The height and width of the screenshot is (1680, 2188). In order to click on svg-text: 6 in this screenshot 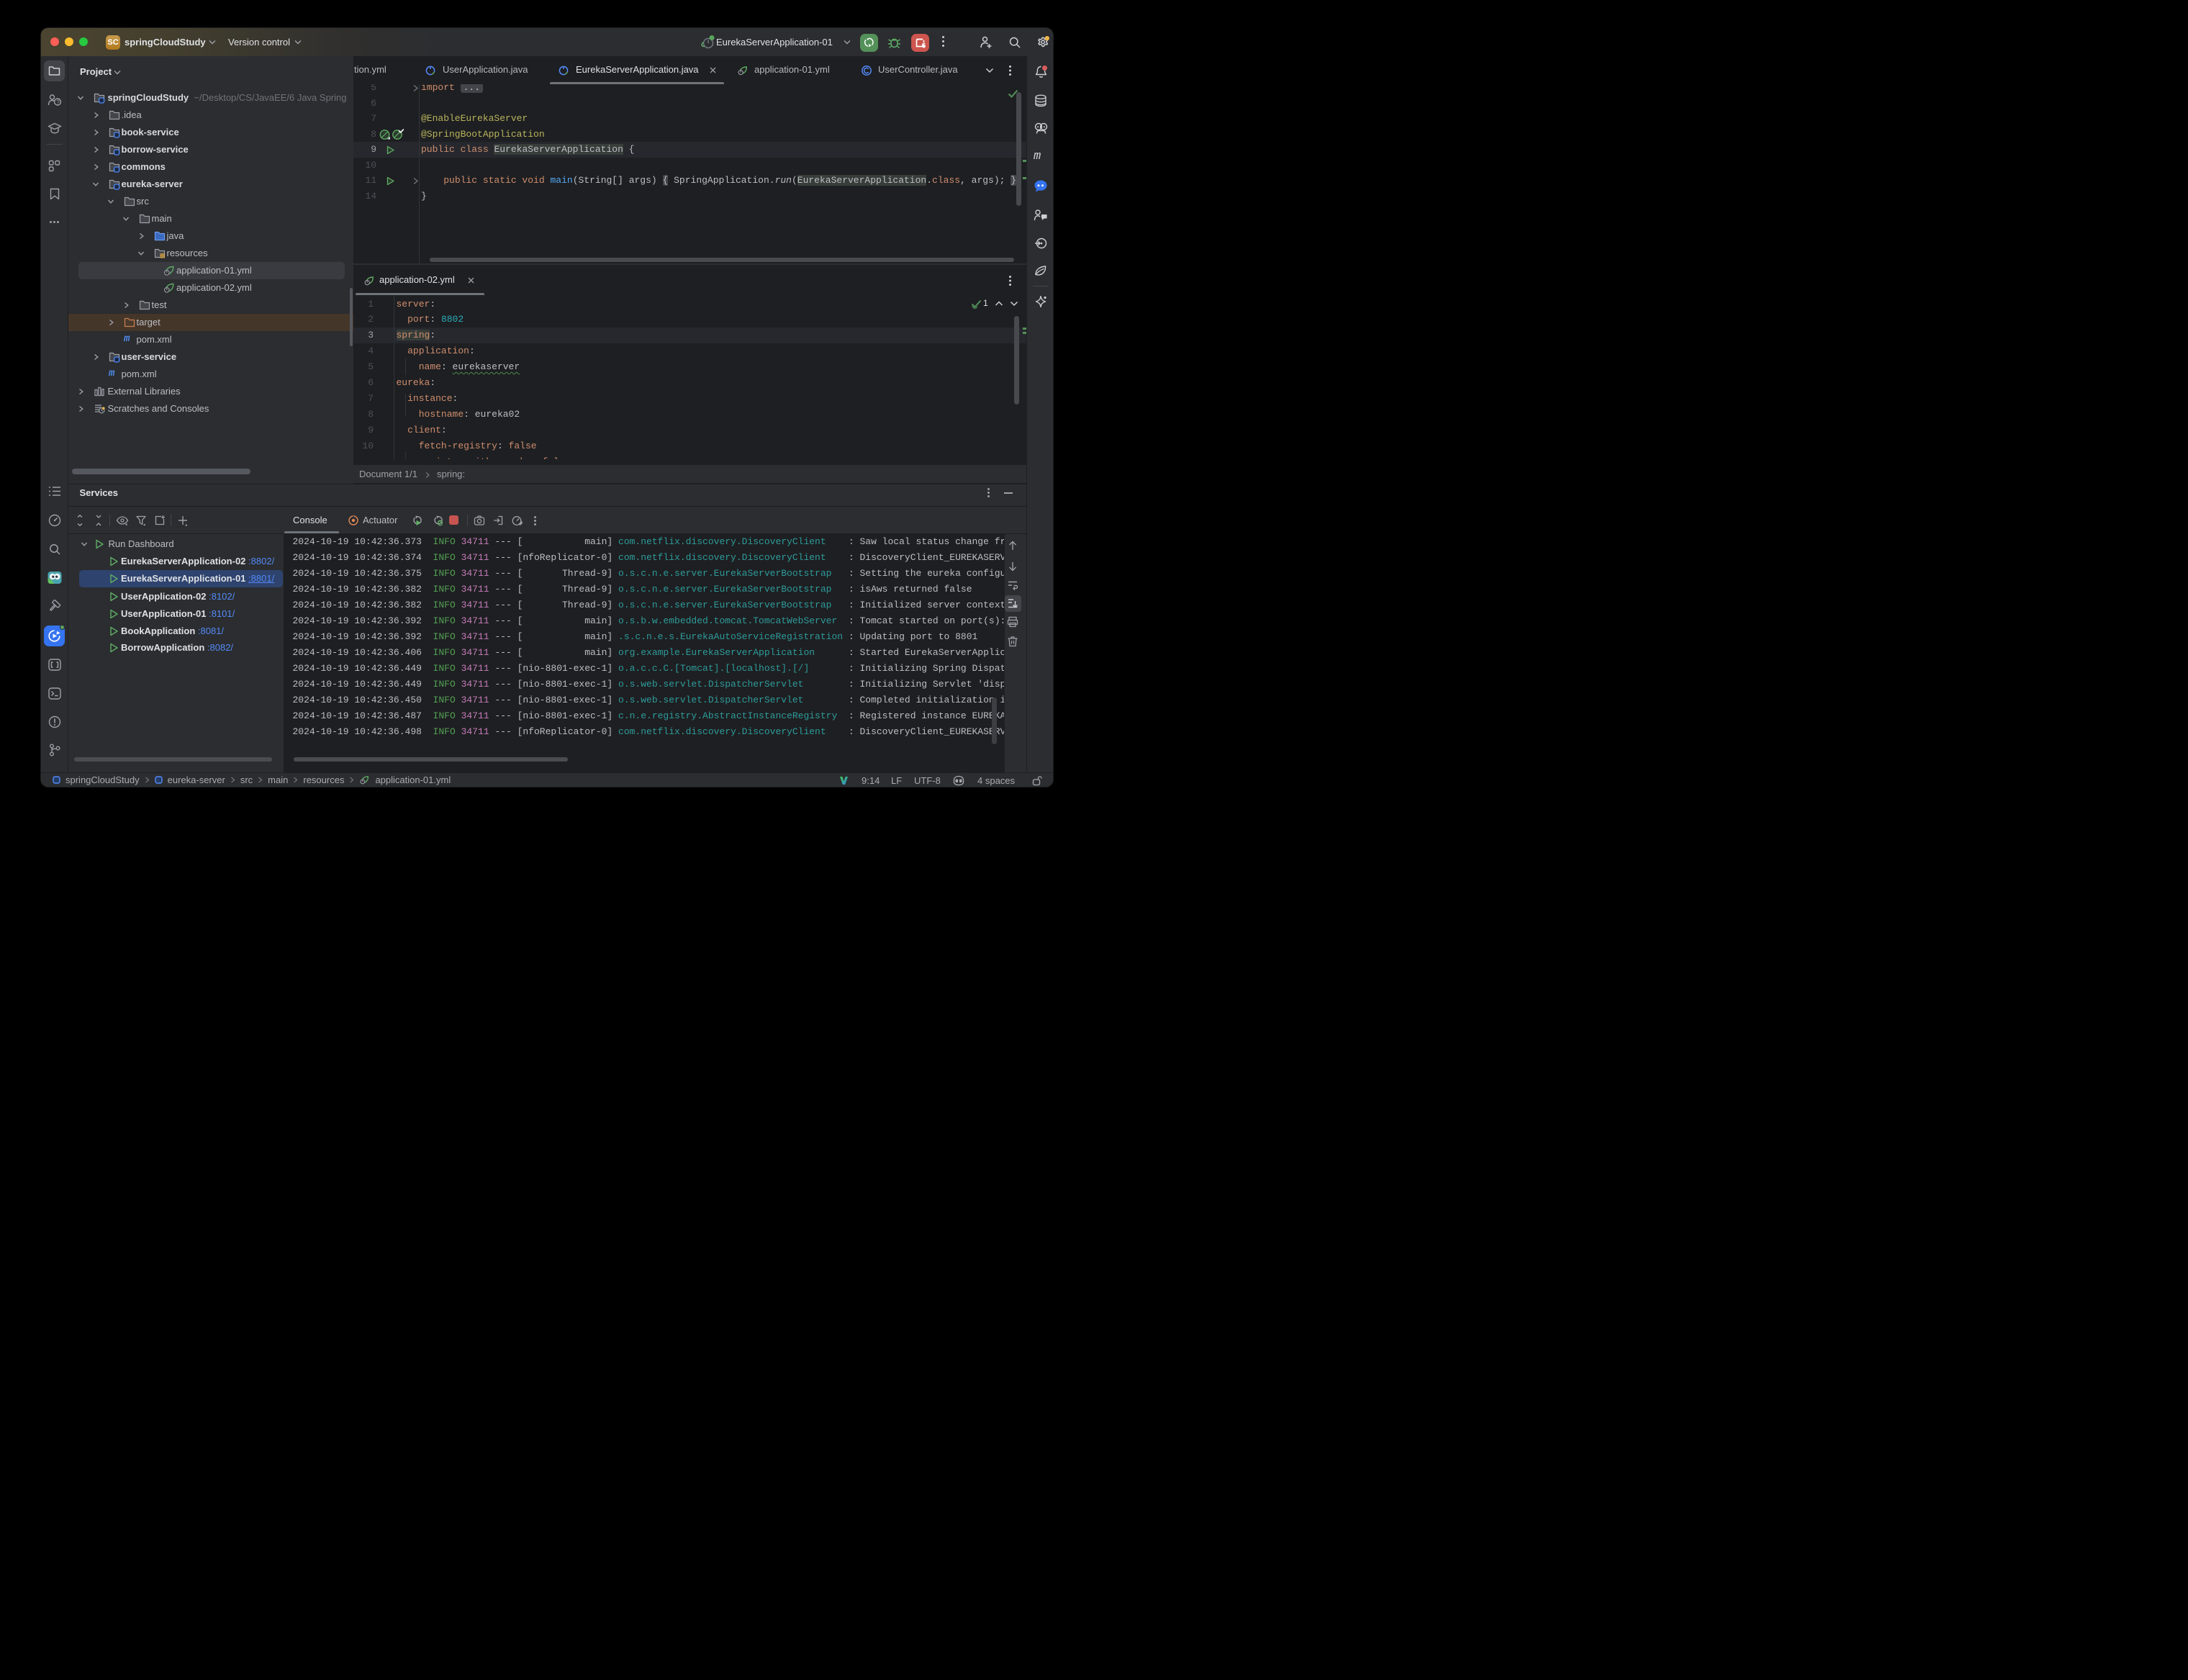, I will do `click(924, 46)`.